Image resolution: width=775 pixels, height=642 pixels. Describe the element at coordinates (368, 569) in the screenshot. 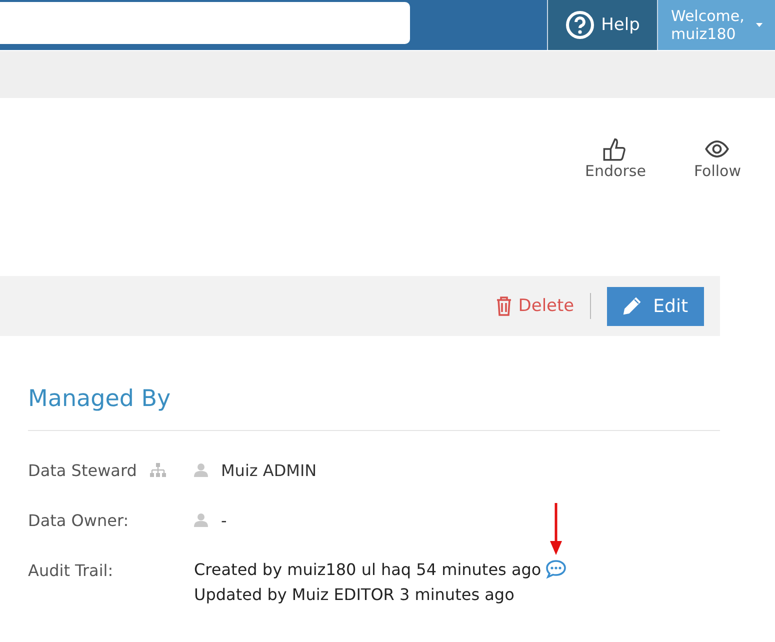

I see `audit-entry: Created by muiz180 ul haq 54 minutes ago` at that location.